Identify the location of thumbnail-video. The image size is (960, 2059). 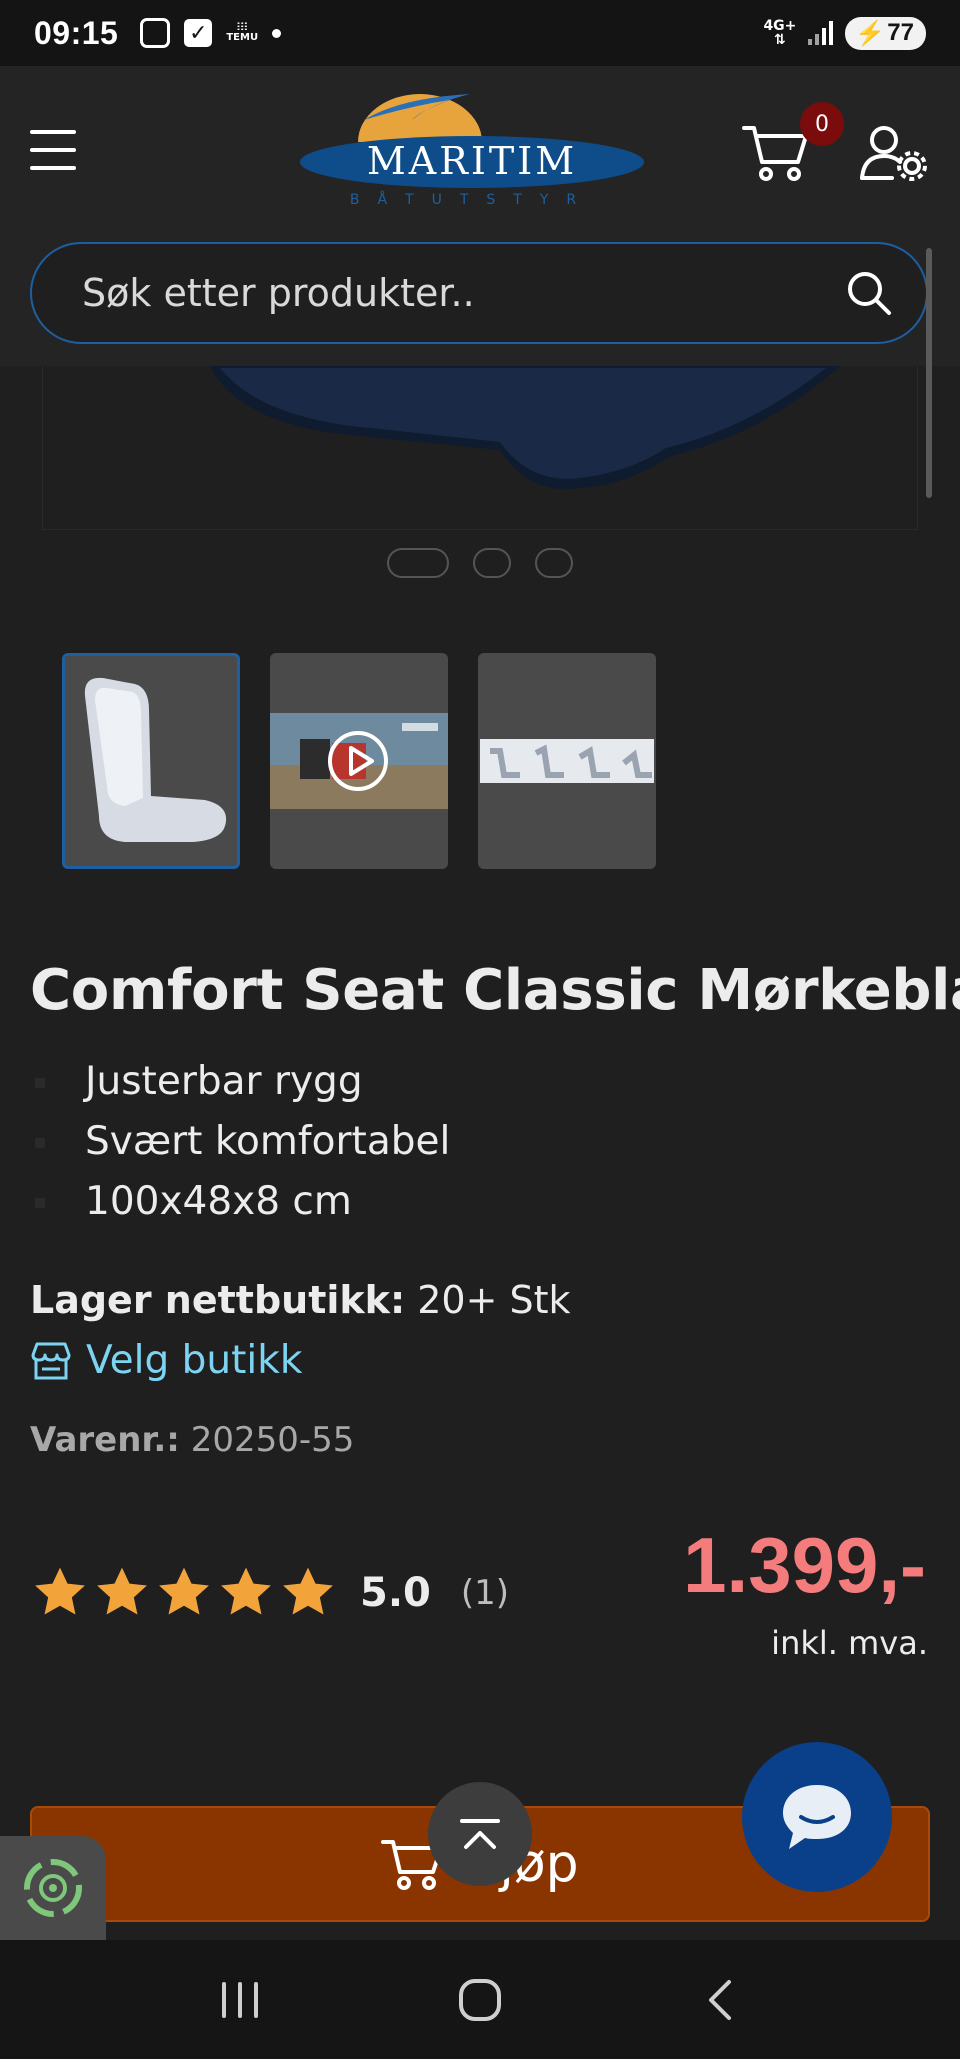
(359, 761).